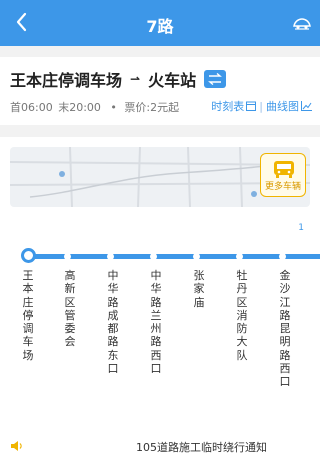 This screenshot has width=320, height=467. I want to click on curve-chart-link: 曲线图, so click(282, 106).